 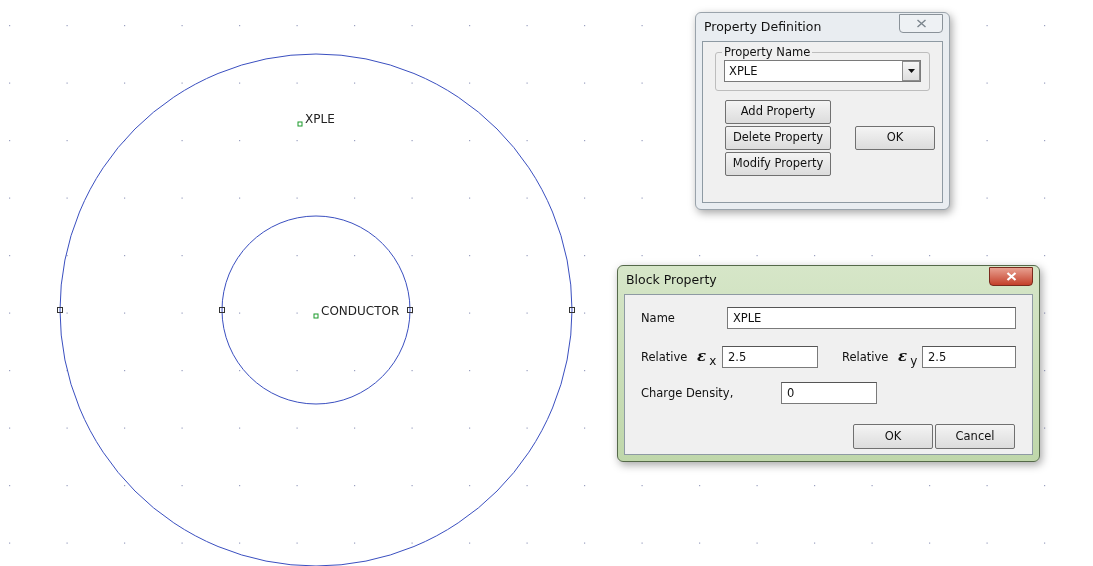 What do you see at coordinates (893, 436) in the screenshot?
I see `dialog-button: OK` at bounding box center [893, 436].